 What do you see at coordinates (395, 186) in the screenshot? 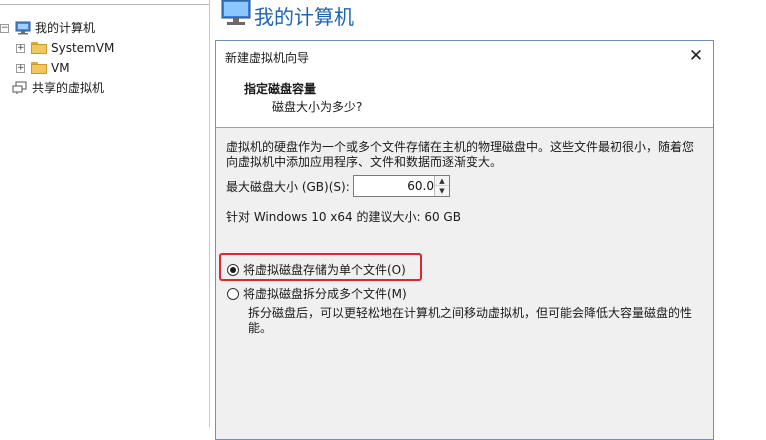
I see `max-disk-size-input` at bounding box center [395, 186].